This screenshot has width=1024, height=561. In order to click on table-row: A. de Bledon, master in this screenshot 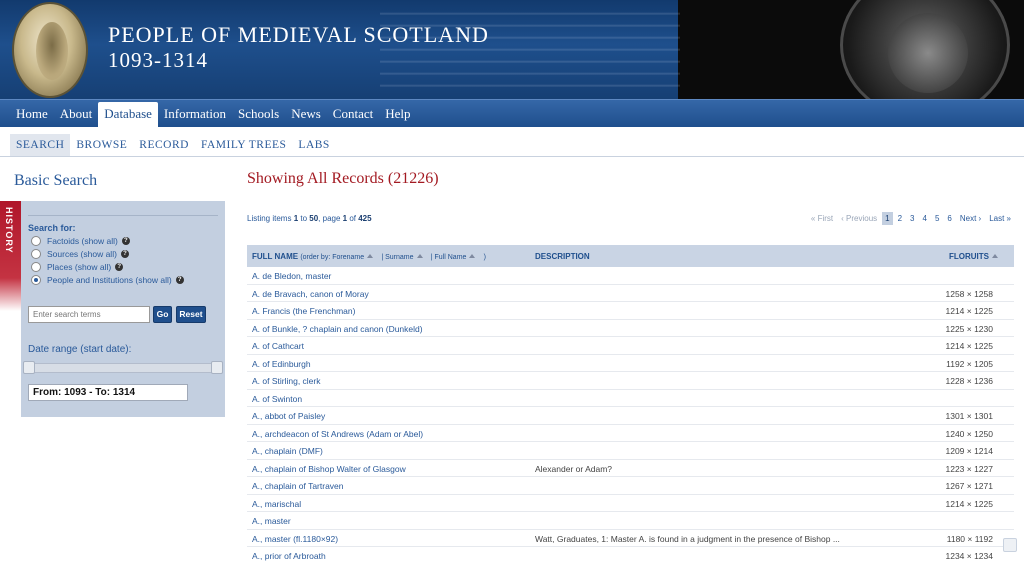, I will do `click(630, 276)`.